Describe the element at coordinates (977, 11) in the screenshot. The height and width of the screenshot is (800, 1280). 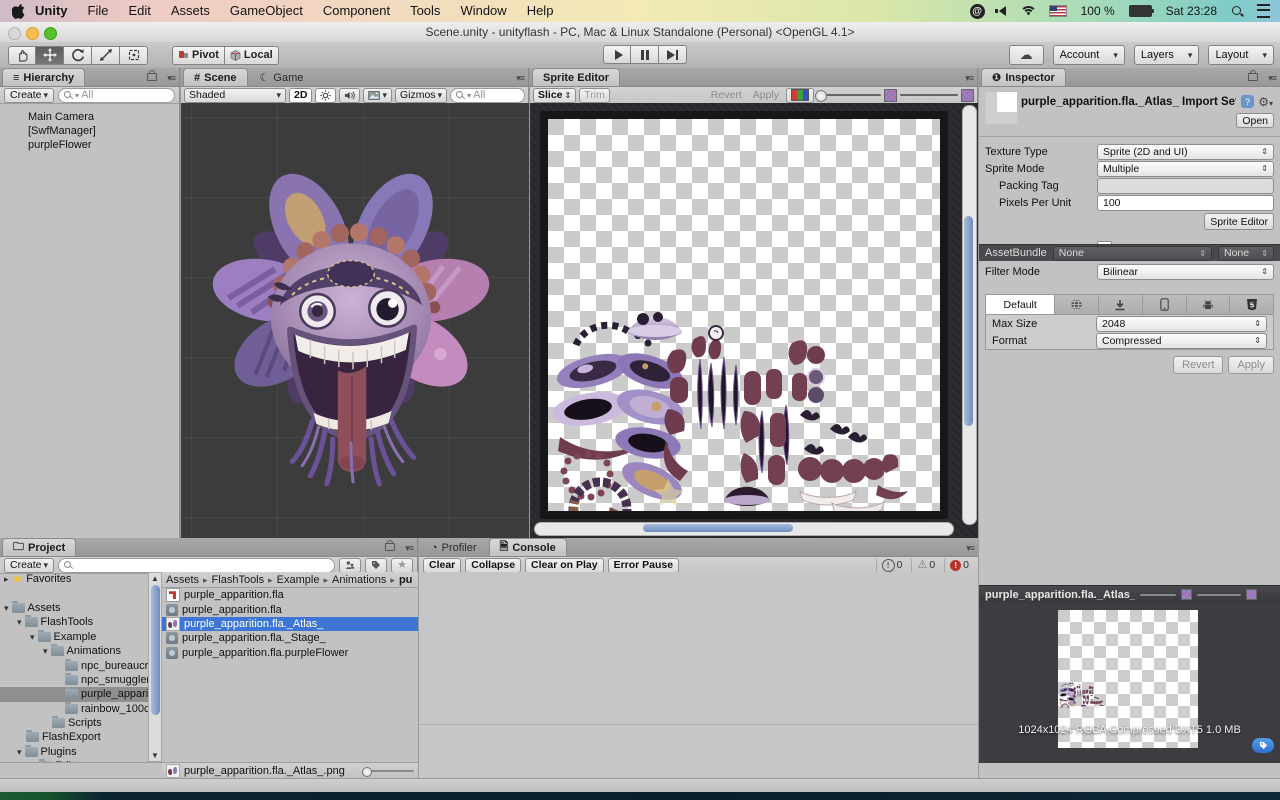
I see `creative-cloud-icon: @` at that location.